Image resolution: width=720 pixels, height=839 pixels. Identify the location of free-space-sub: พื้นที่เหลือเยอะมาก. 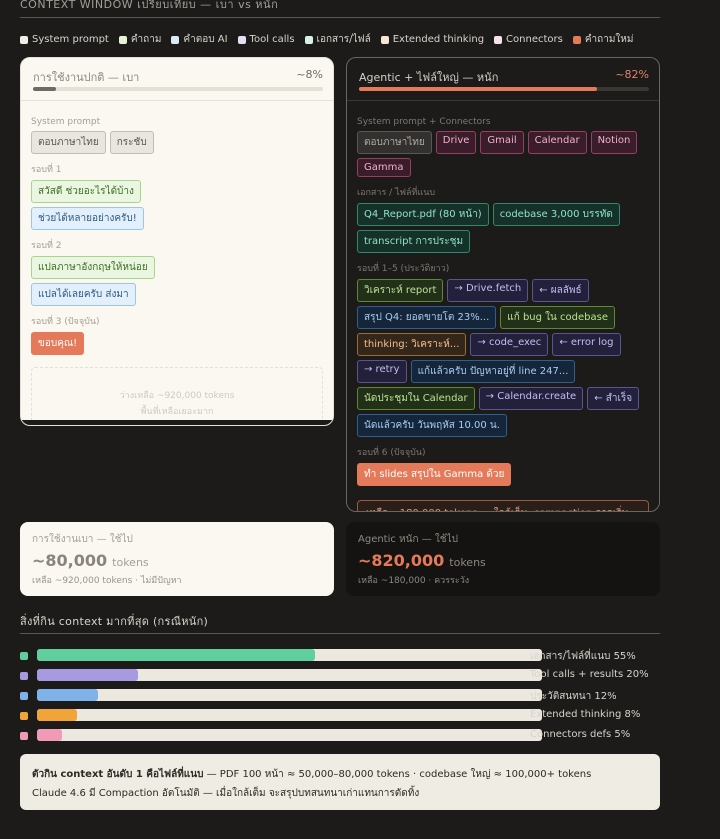
(177, 412).